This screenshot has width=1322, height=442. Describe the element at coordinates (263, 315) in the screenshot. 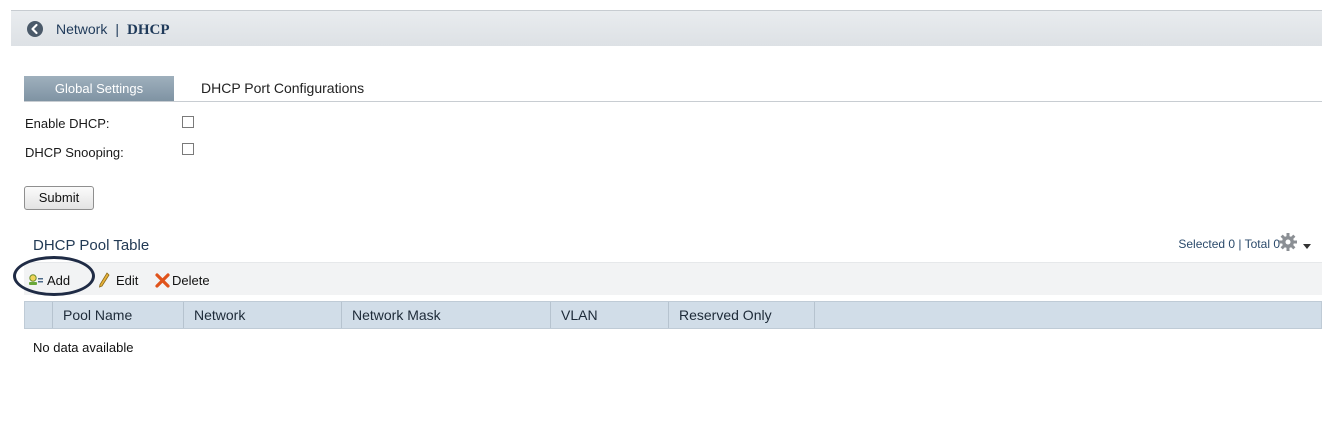

I see `column-network: Network` at that location.